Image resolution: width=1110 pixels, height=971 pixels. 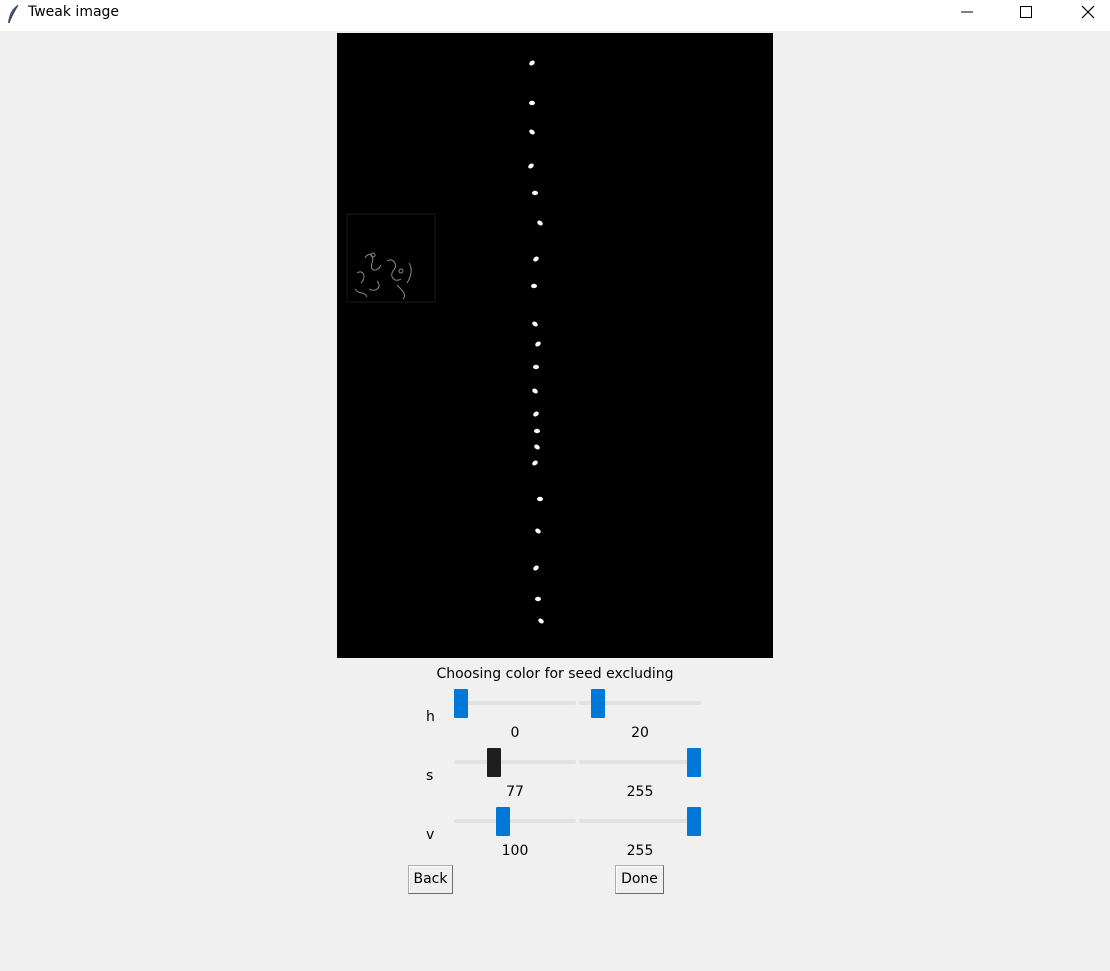 I want to click on slider-value-v-low: 100, so click(x=515, y=851).